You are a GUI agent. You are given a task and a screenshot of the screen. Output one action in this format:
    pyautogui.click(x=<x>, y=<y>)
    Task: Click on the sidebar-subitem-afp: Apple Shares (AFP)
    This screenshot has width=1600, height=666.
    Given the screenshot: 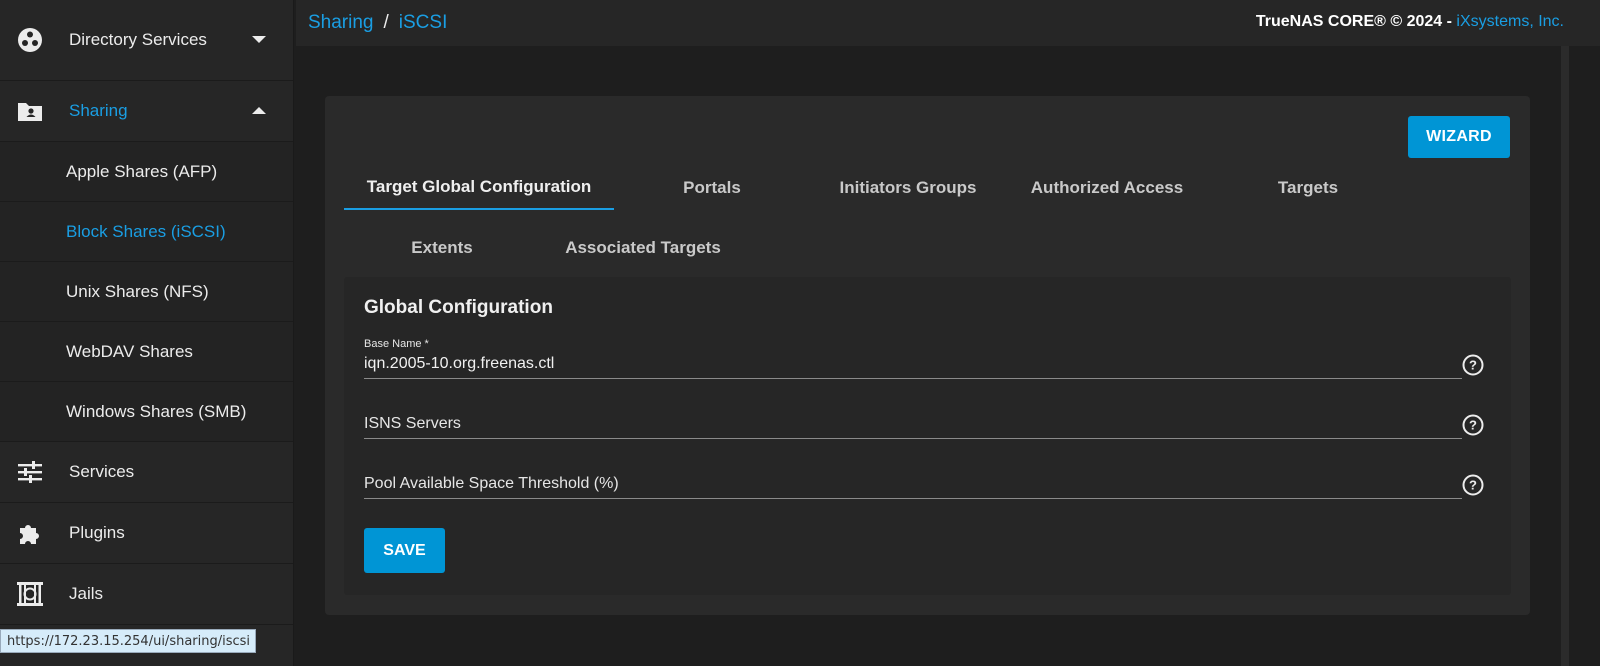 What is the action you would take?
    pyautogui.click(x=146, y=172)
    